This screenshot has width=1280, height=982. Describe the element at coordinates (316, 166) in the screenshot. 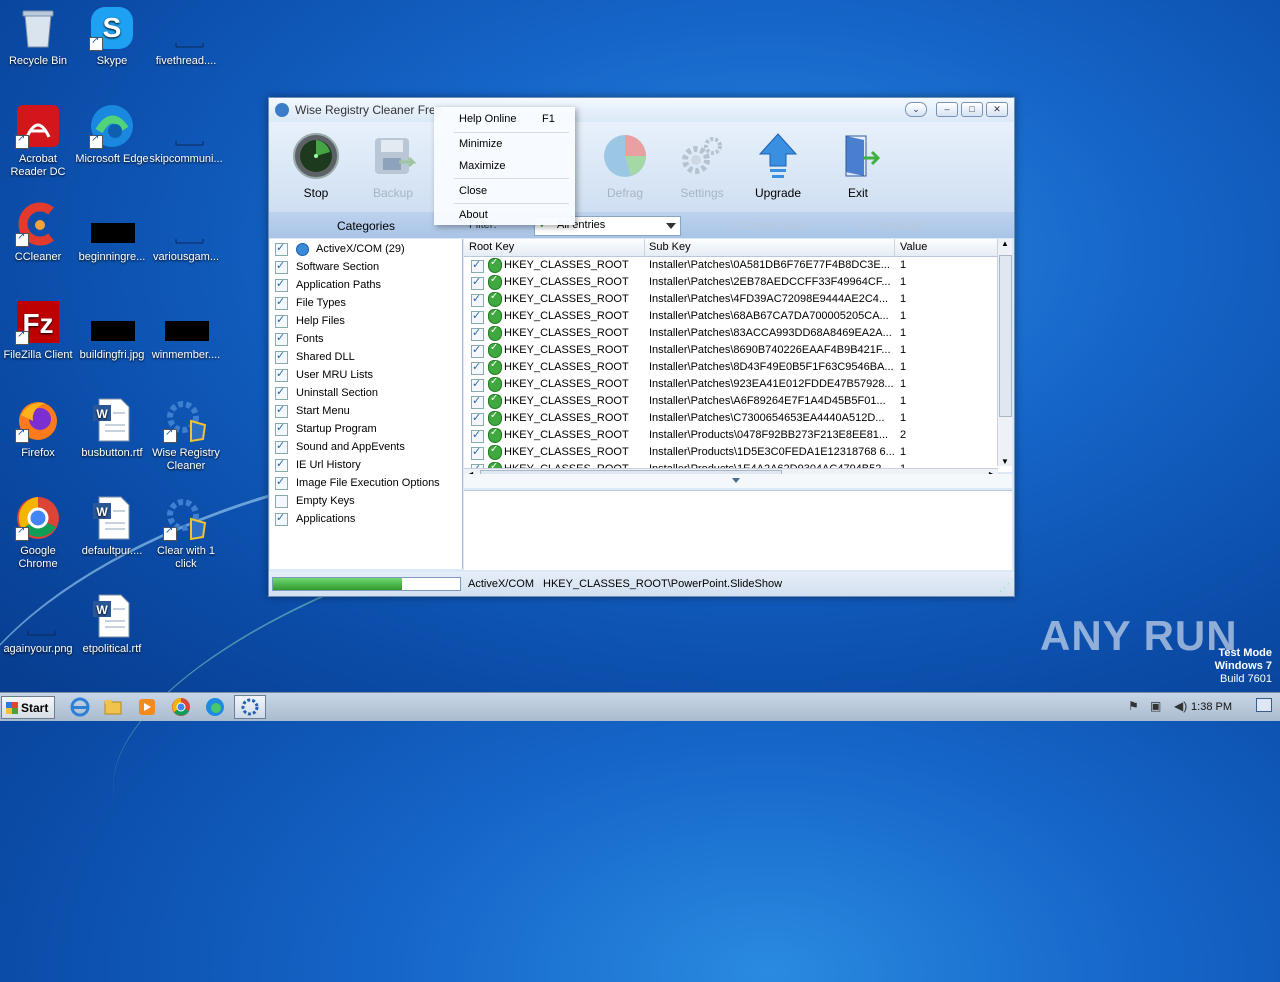

I see `stop-button: Stop` at that location.